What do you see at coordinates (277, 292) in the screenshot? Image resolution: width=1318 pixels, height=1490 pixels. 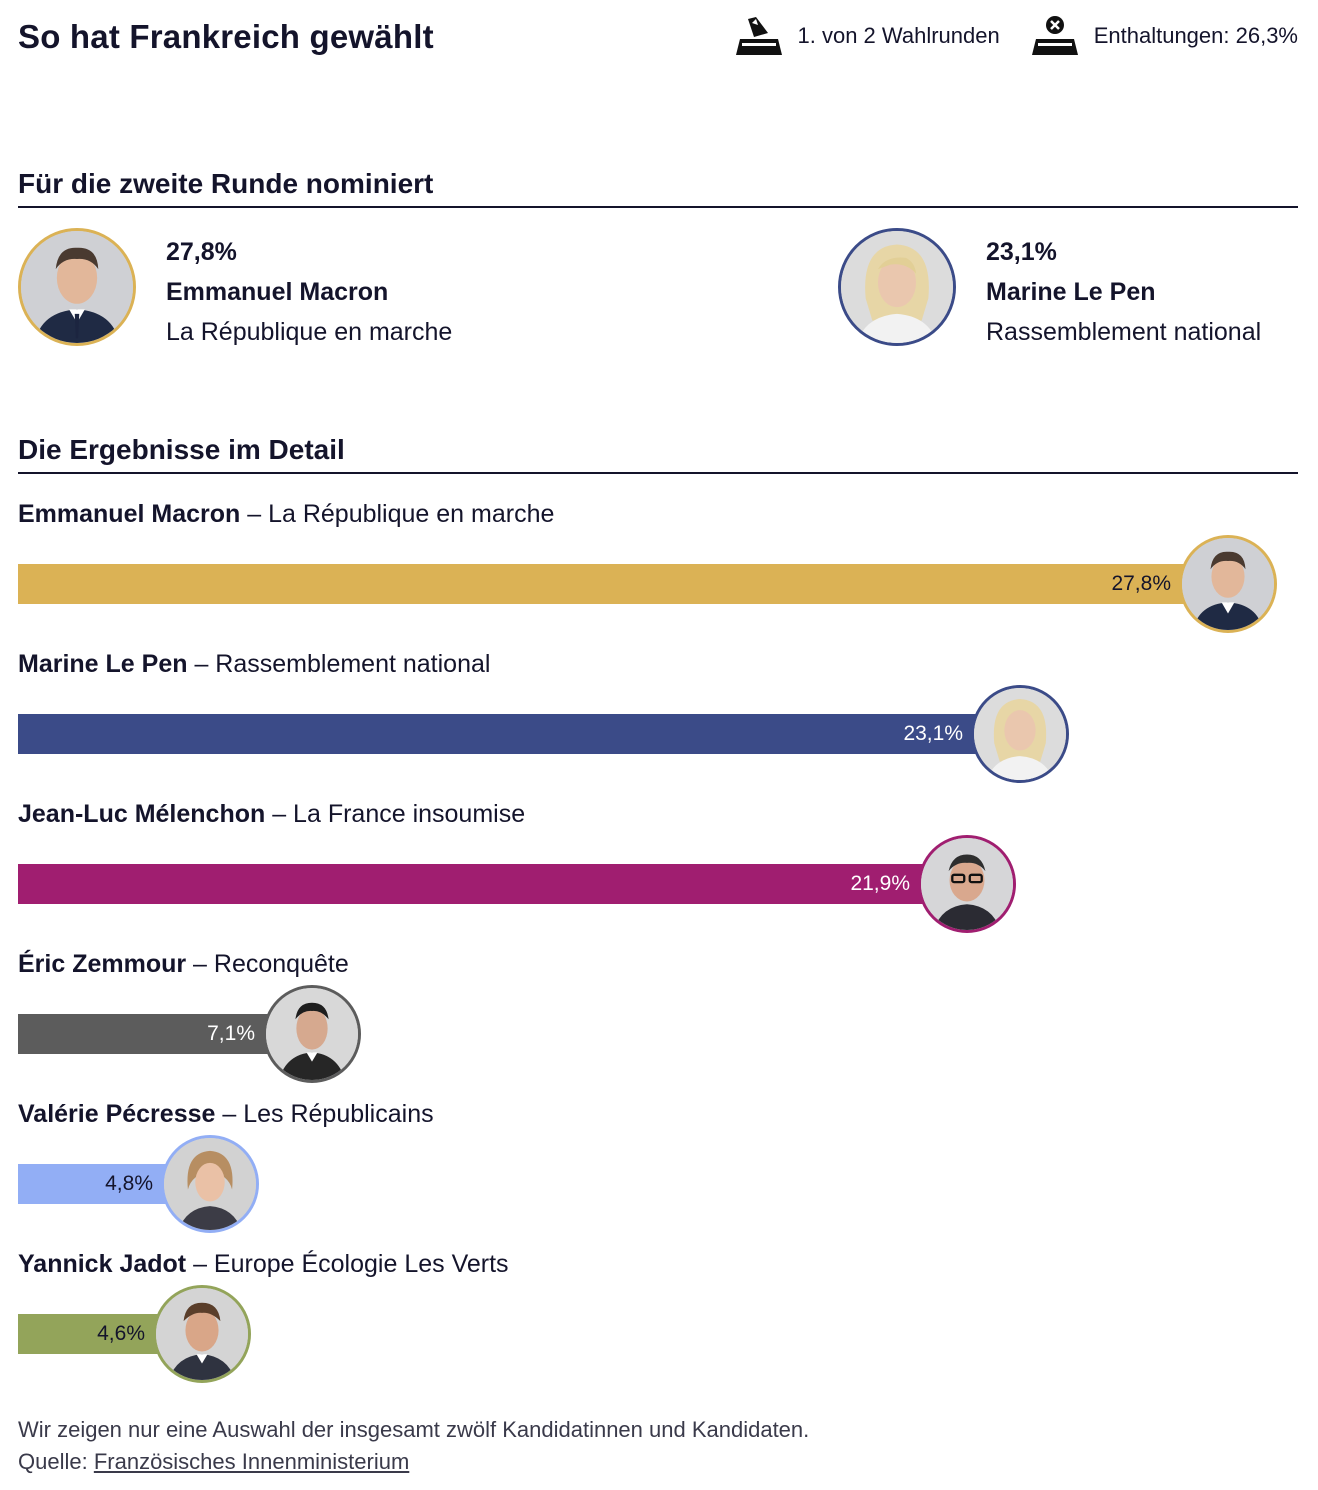 I see `finalist-name: Emmanuel Macron` at bounding box center [277, 292].